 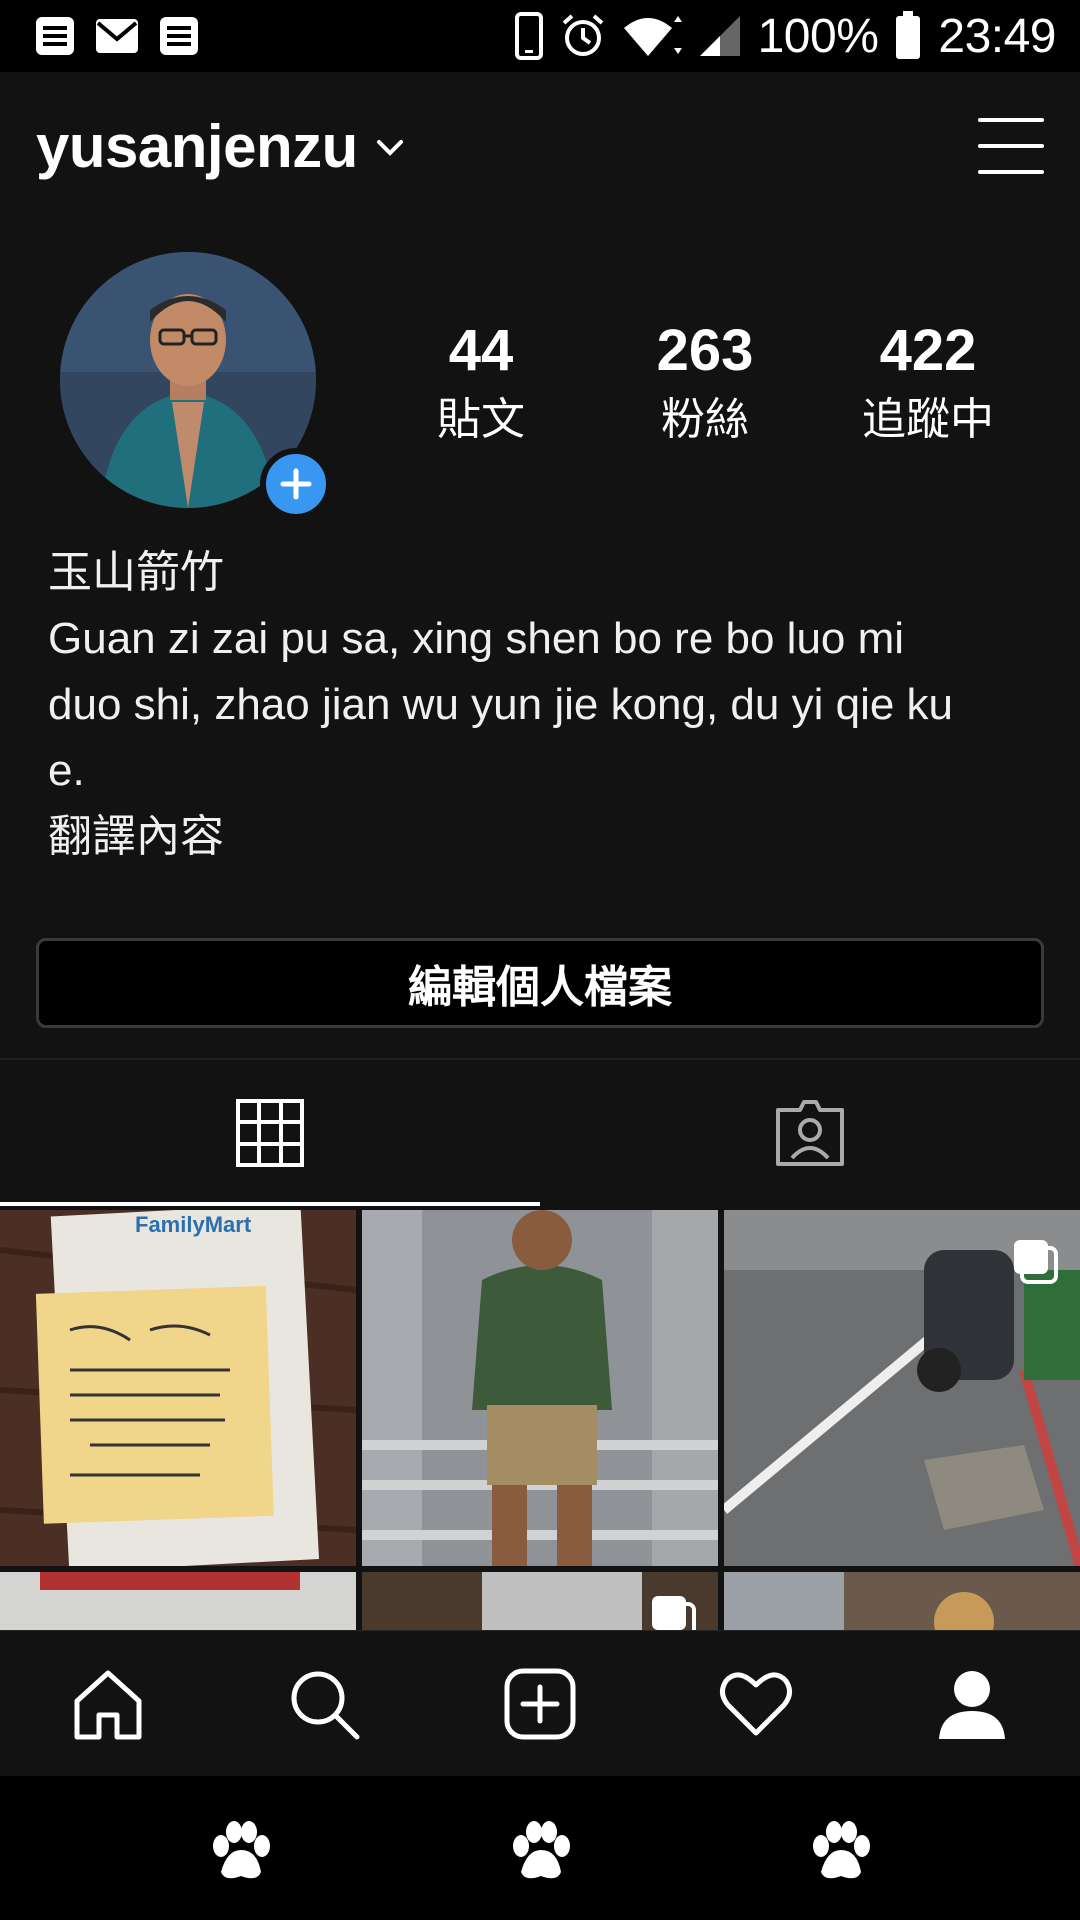 I want to click on following-label: 追蹤中, so click(x=928, y=419).